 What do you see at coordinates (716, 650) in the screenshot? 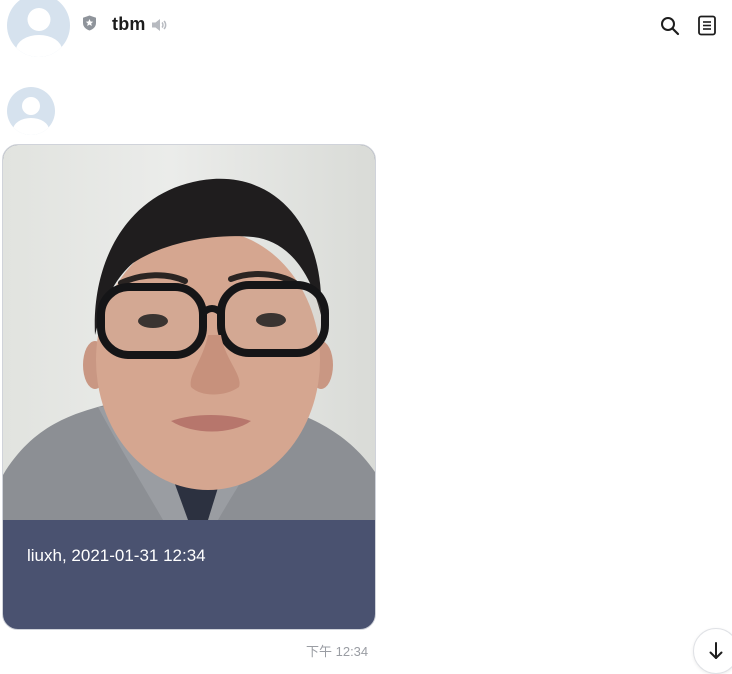
I see `arrow-down-icon` at bounding box center [716, 650].